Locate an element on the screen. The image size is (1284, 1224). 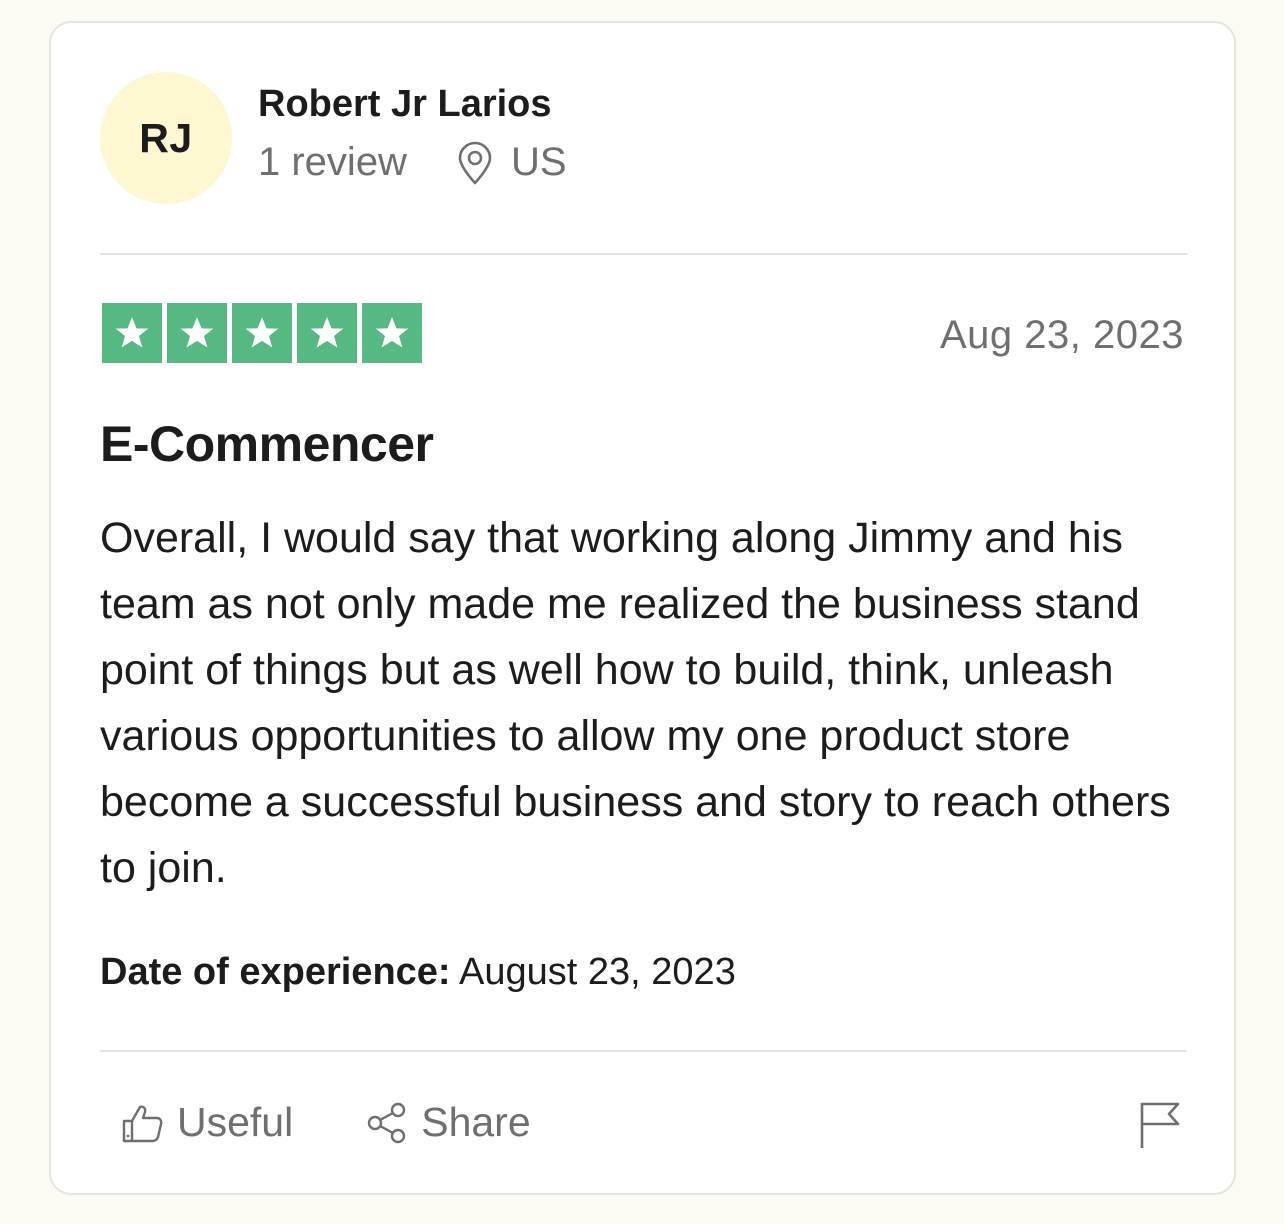
review-title: E-Commencer is located at coordinates (267, 444).